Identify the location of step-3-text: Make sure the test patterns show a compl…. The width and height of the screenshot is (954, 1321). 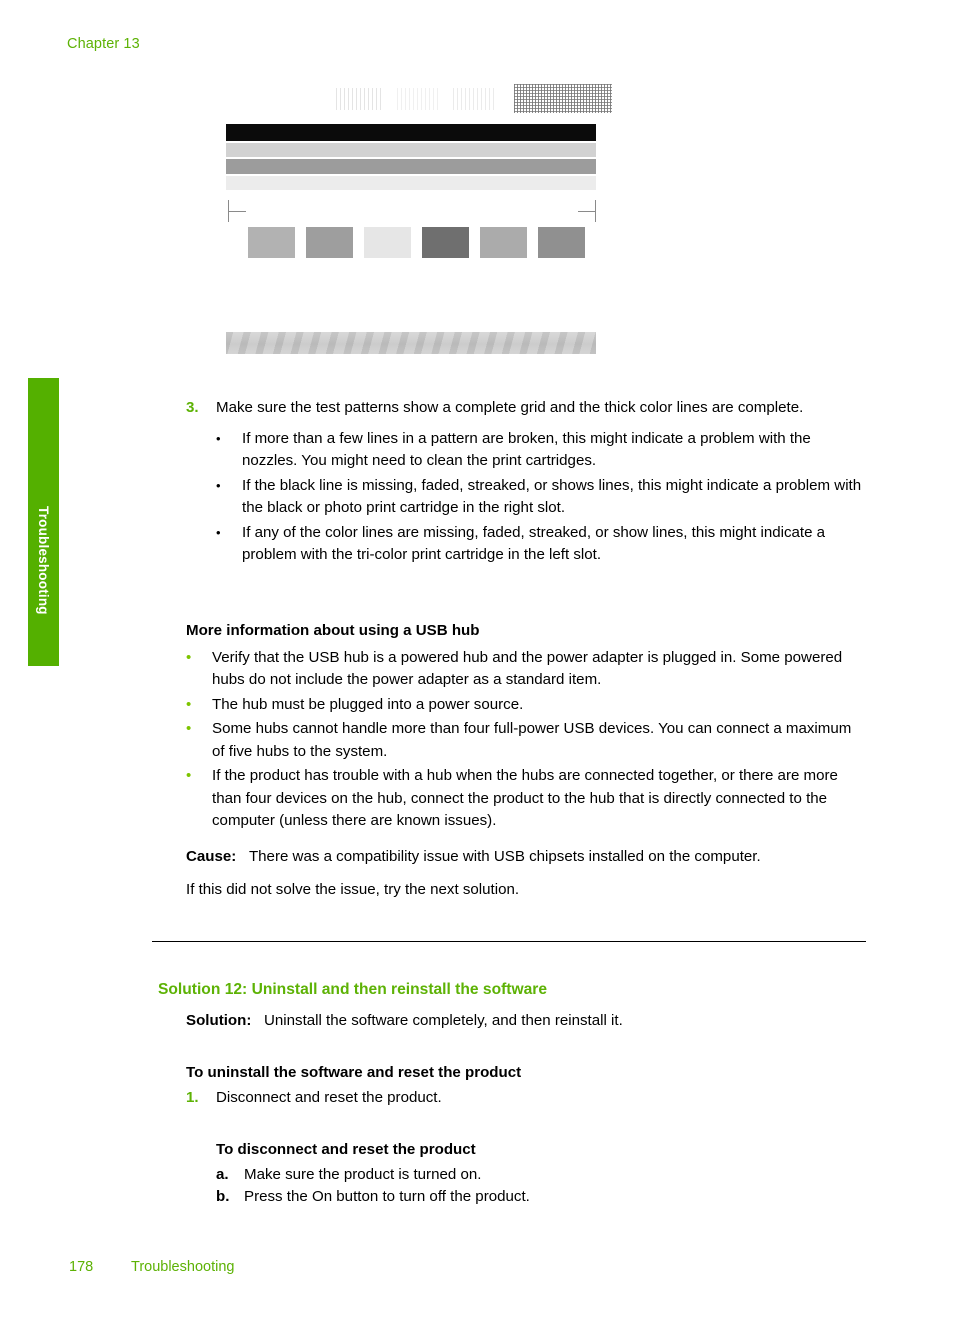
(510, 407).